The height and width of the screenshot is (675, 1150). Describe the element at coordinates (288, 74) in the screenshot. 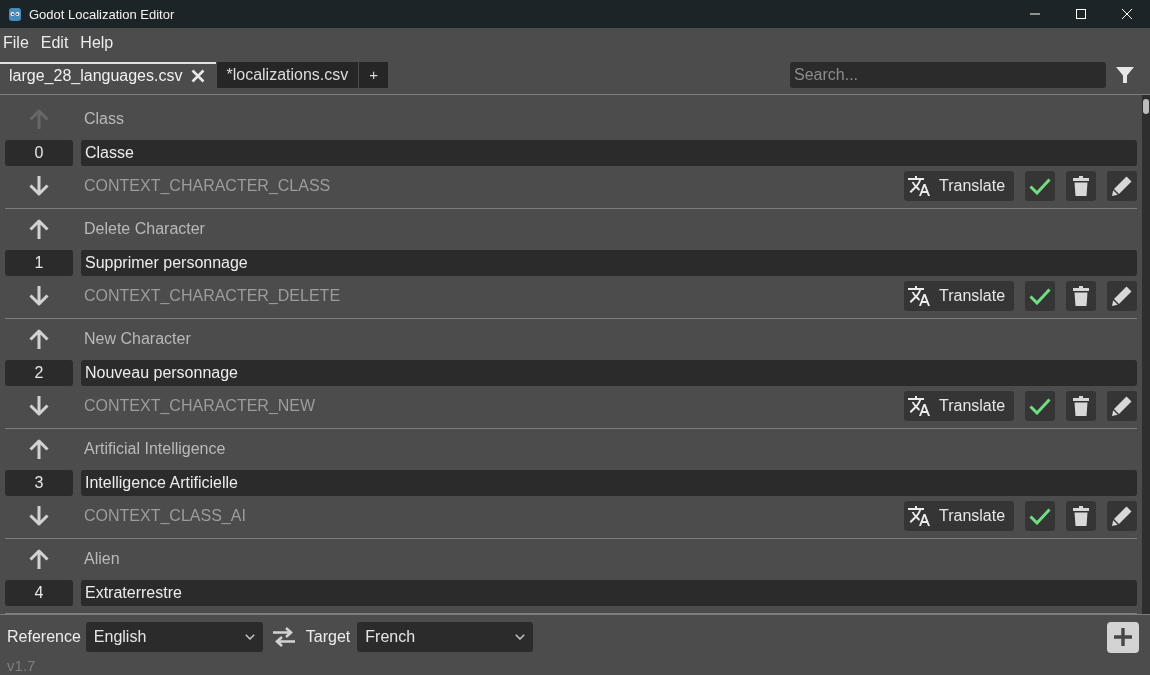

I see `file-tab: *localizations.csv` at that location.